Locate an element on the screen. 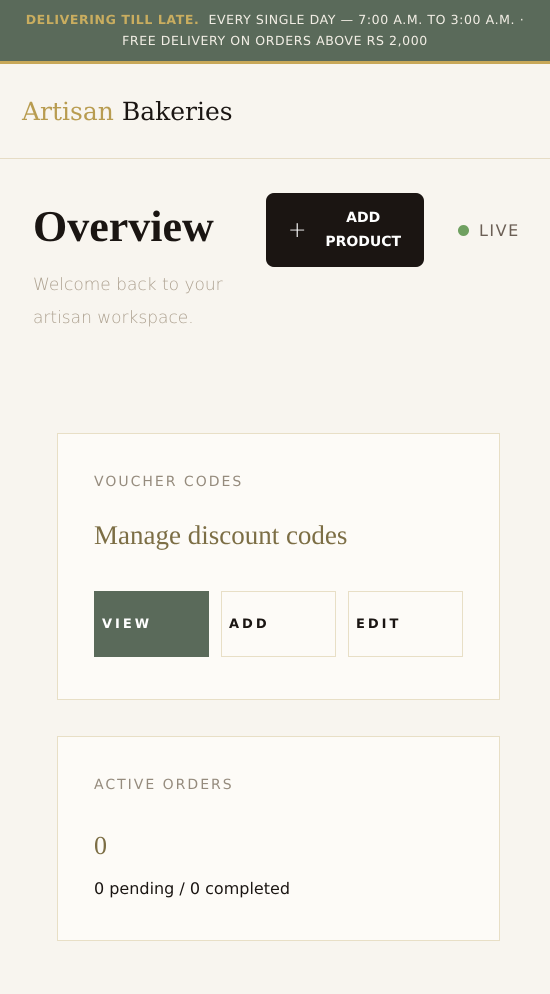 Image resolution: width=550 pixels, height=994 pixels. card-action-button: VIEW is located at coordinates (151, 624).